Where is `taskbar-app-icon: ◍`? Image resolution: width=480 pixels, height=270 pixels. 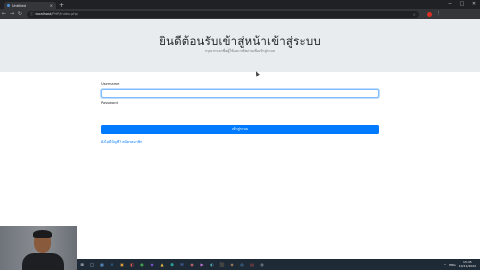
taskbar-app-icon: ◍ is located at coordinates (262, 264).